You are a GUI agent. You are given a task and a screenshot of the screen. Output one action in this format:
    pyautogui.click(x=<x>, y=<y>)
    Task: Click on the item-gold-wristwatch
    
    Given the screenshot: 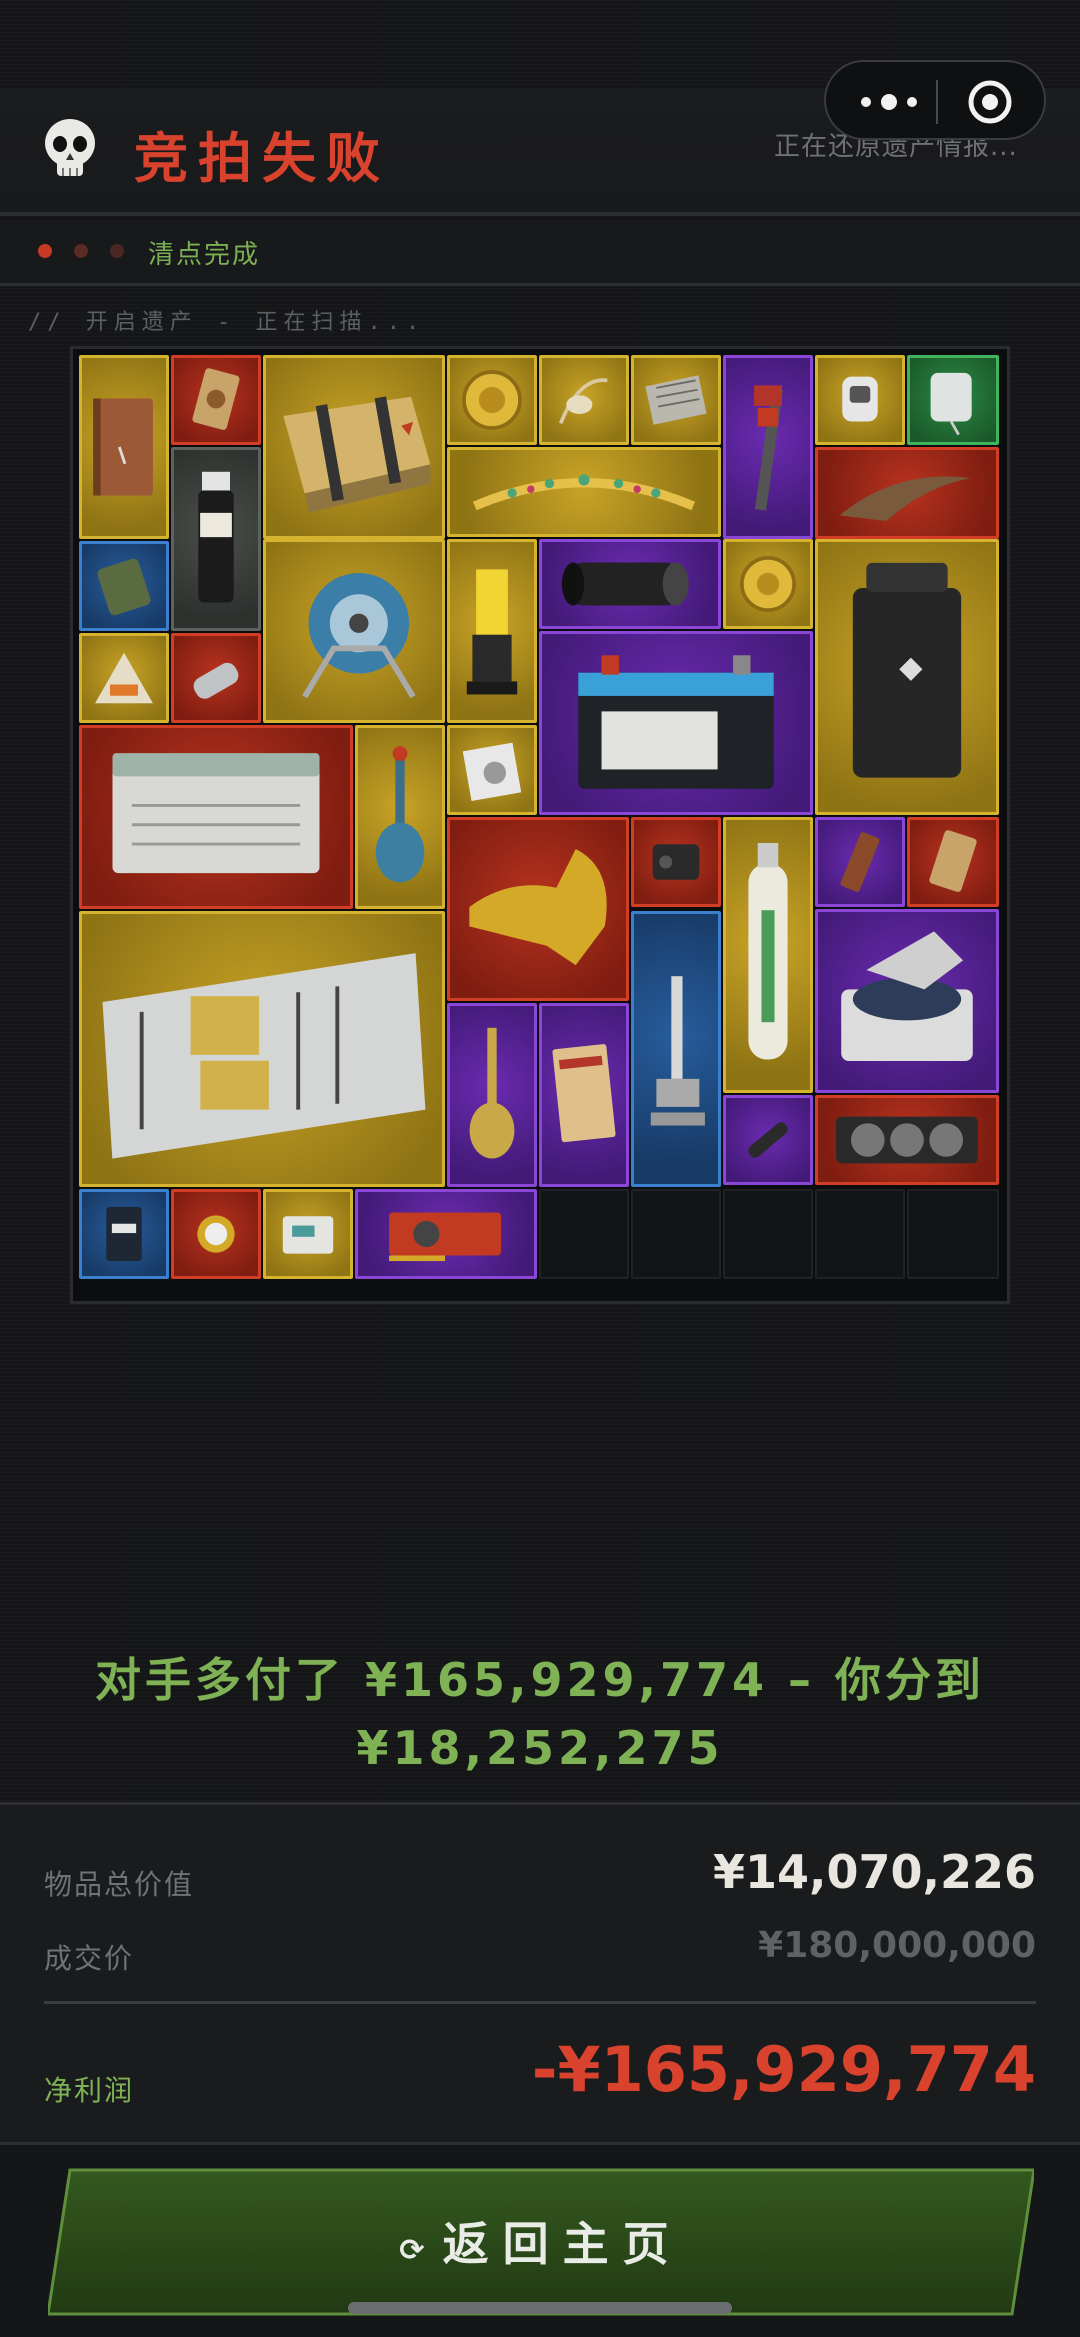 What is the action you would take?
    pyautogui.click(x=216, y=1234)
    